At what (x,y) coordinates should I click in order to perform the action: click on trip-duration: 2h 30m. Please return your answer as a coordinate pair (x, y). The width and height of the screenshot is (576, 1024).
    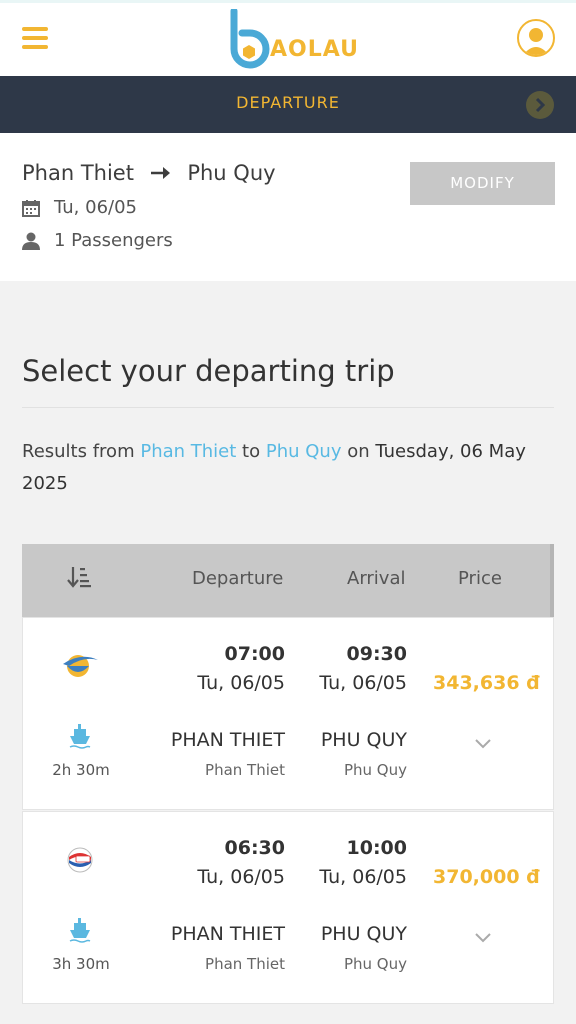
    Looking at the image, I should click on (81, 770).